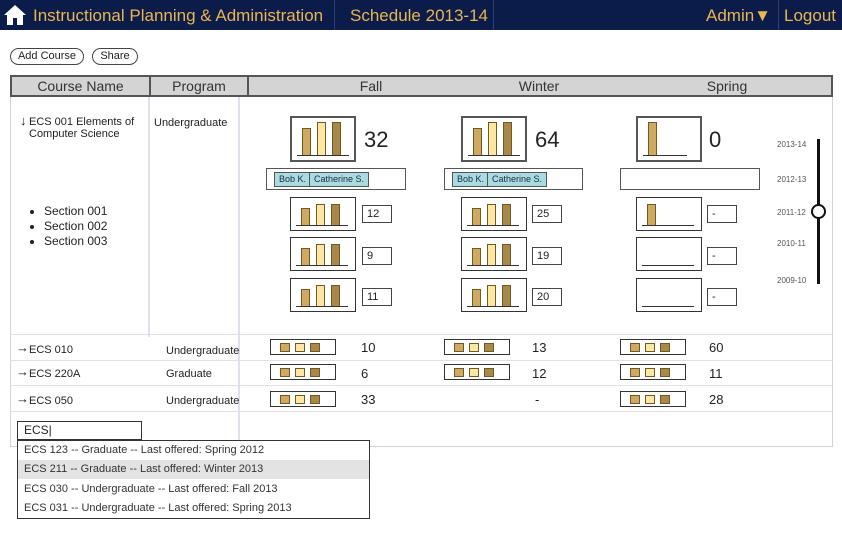  I want to click on enrollment-count: 13, so click(539, 347).